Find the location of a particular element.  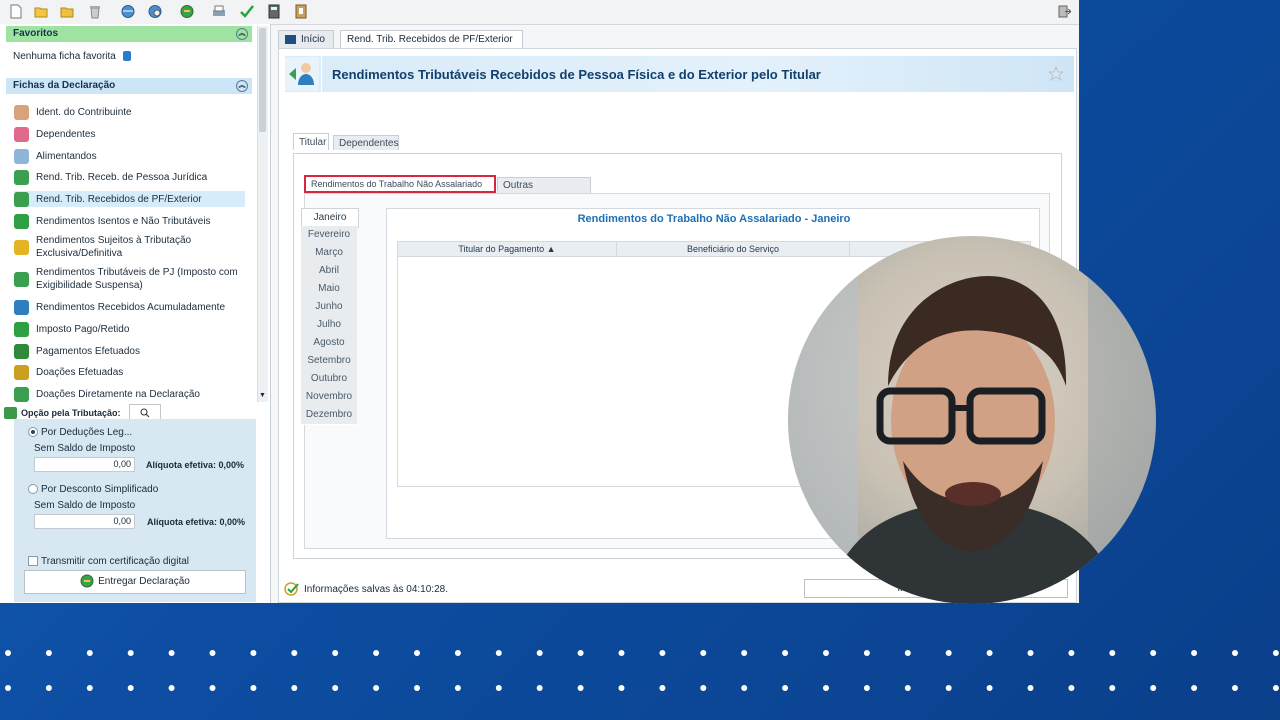

sidebar-item-1: Ident. do Contribuinte is located at coordinates (129, 112).